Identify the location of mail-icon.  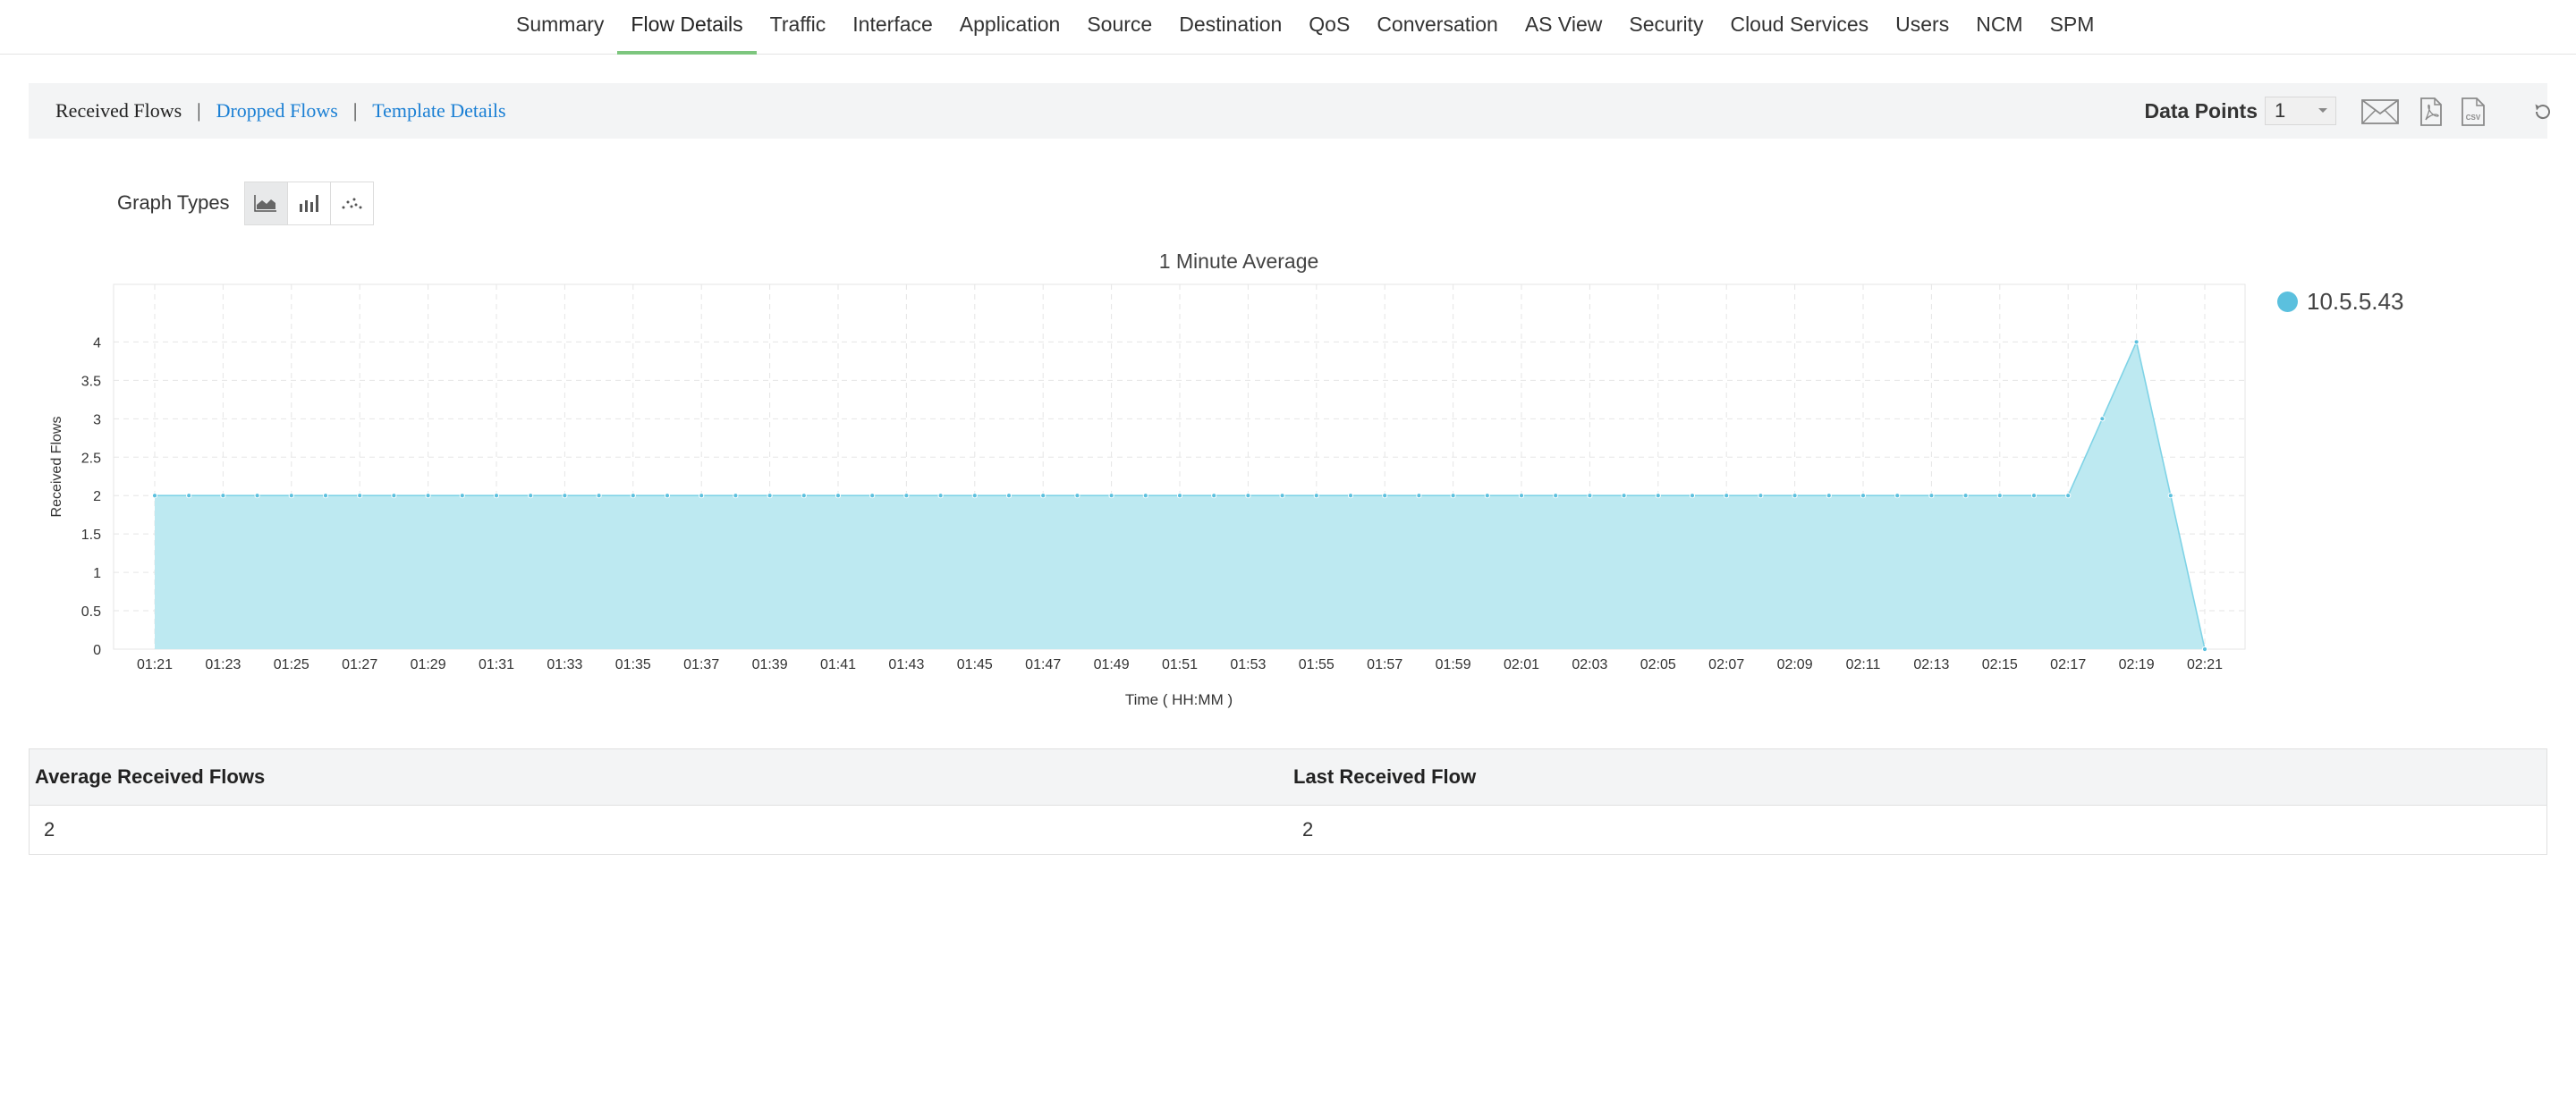
(2380, 112).